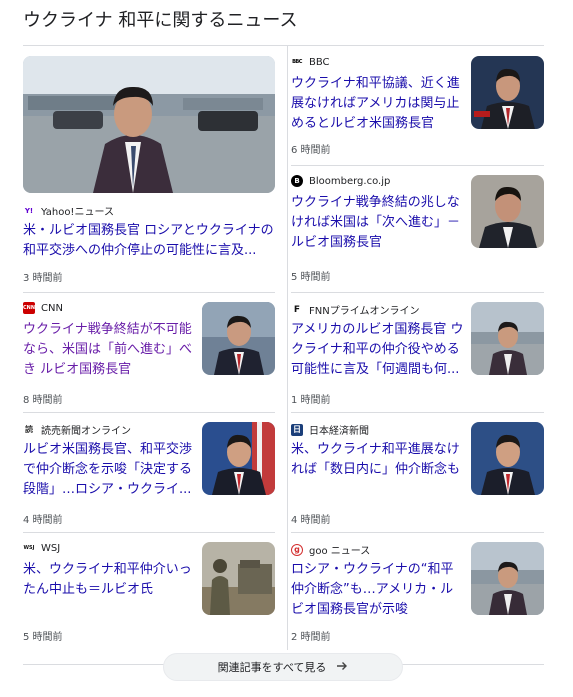 The width and height of the screenshot is (573, 697). What do you see at coordinates (342, 667) in the screenshot?
I see `arrow-right-icon` at bounding box center [342, 667].